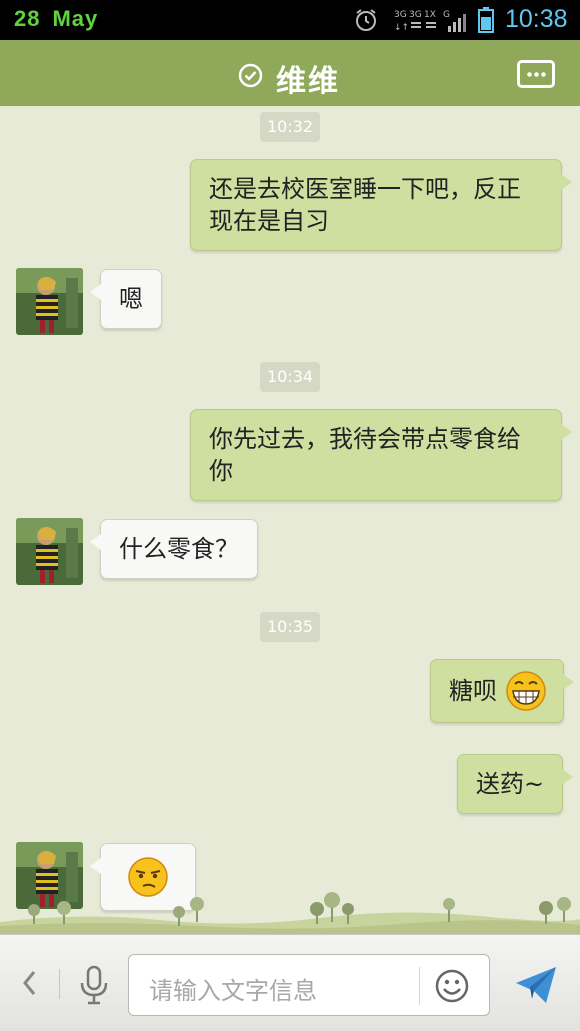 This screenshot has height=1031, width=580. What do you see at coordinates (308, 81) in the screenshot?
I see `contact-name: 维维` at bounding box center [308, 81].